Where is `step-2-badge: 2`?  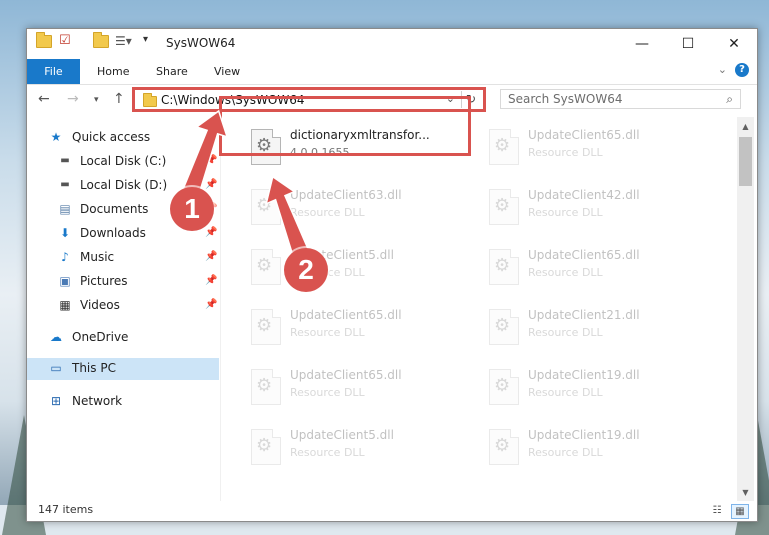
step-2-badge: 2 is located at coordinates (306, 270).